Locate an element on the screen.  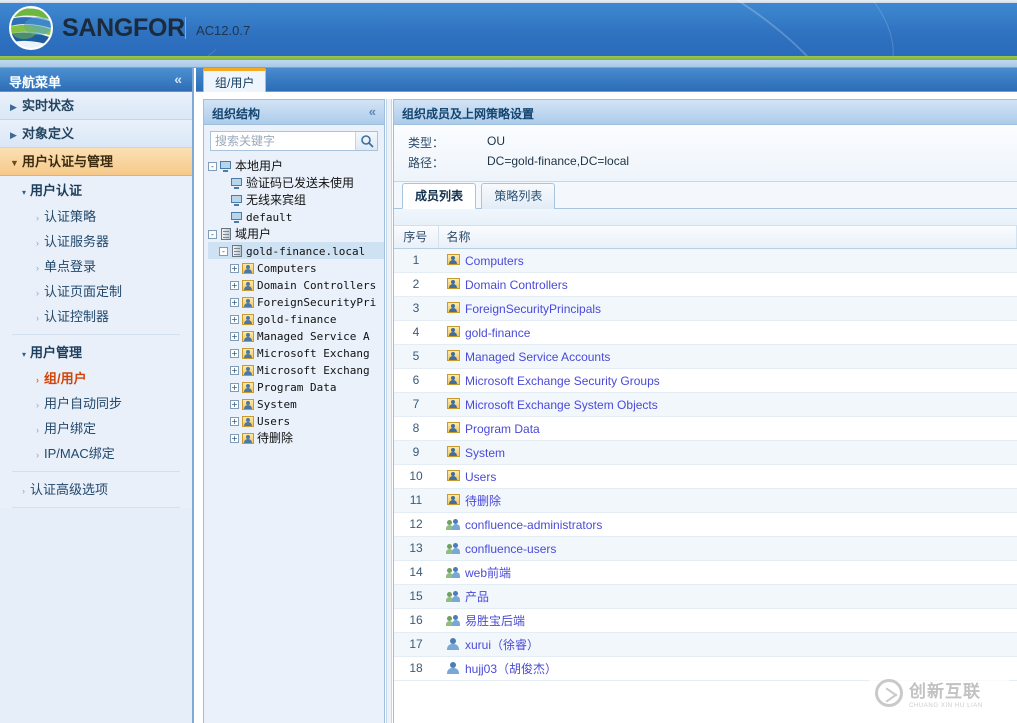
tree-node: 验证码已发送未使用 is located at coordinates (296, 182).